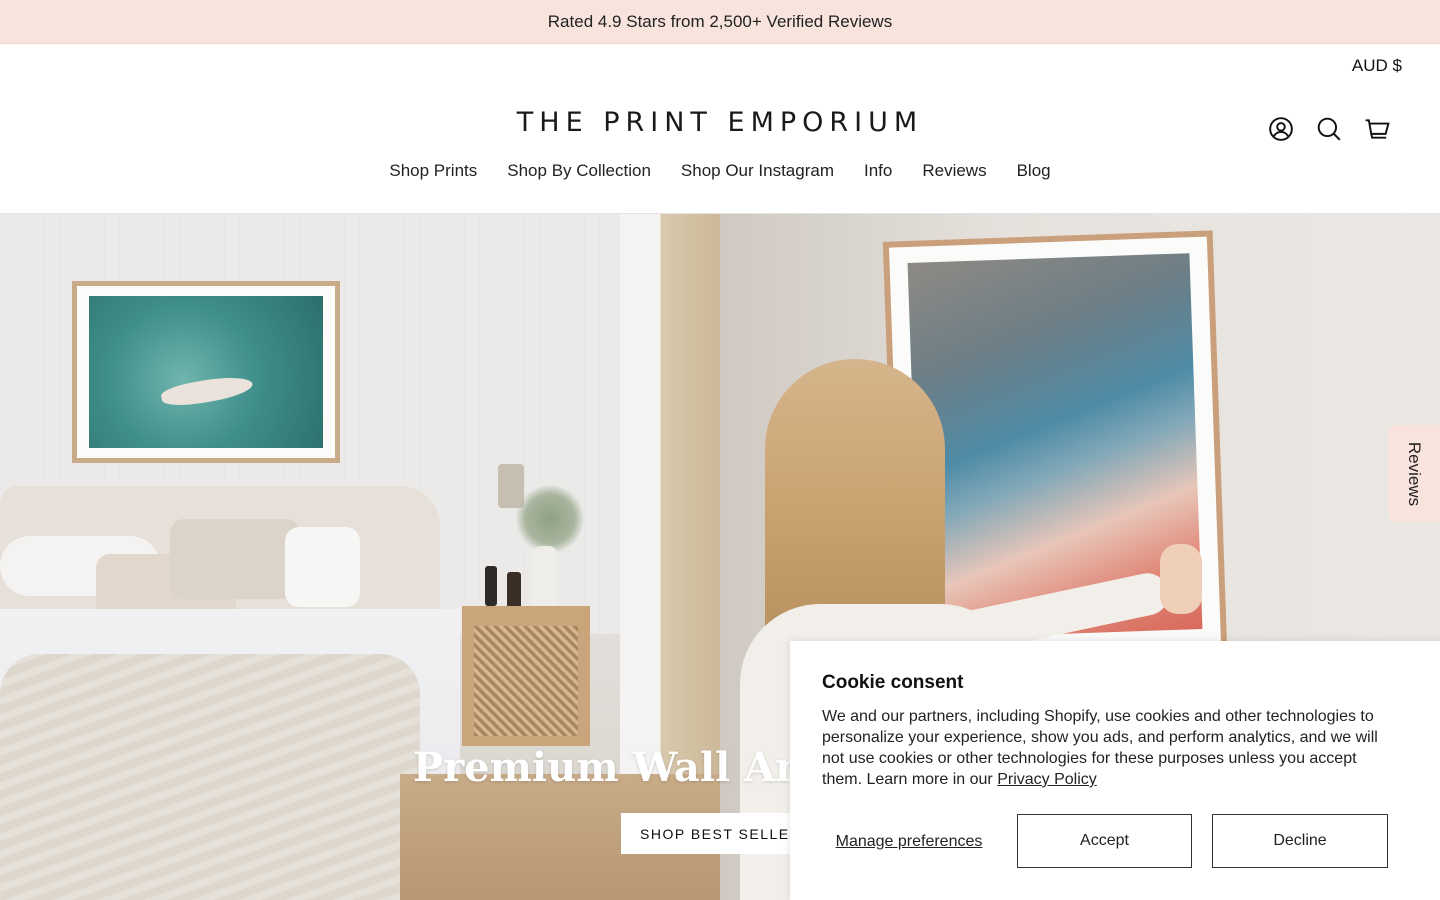 Image resolution: width=1440 pixels, height=900 pixels. What do you see at coordinates (1377, 66) in the screenshot?
I see `currency-selector: AUD $` at bounding box center [1377, 66].